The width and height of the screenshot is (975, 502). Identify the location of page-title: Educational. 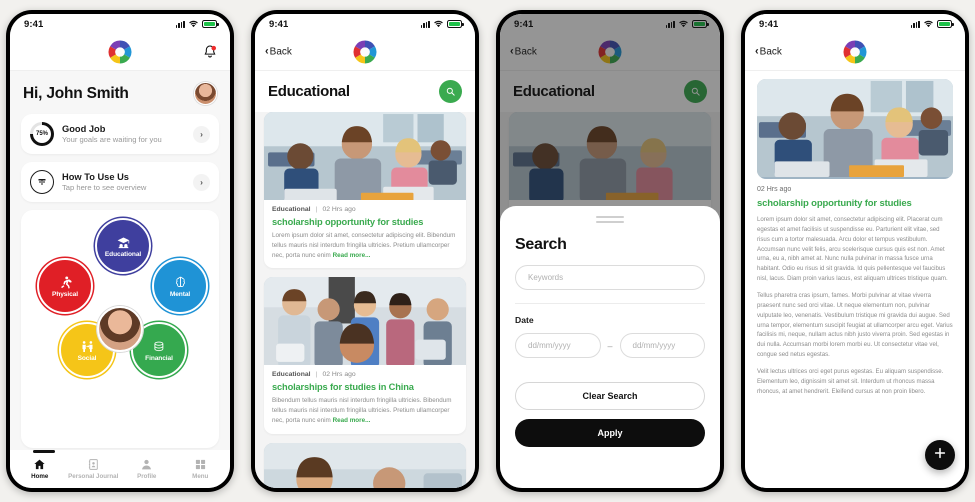
(309, 91).